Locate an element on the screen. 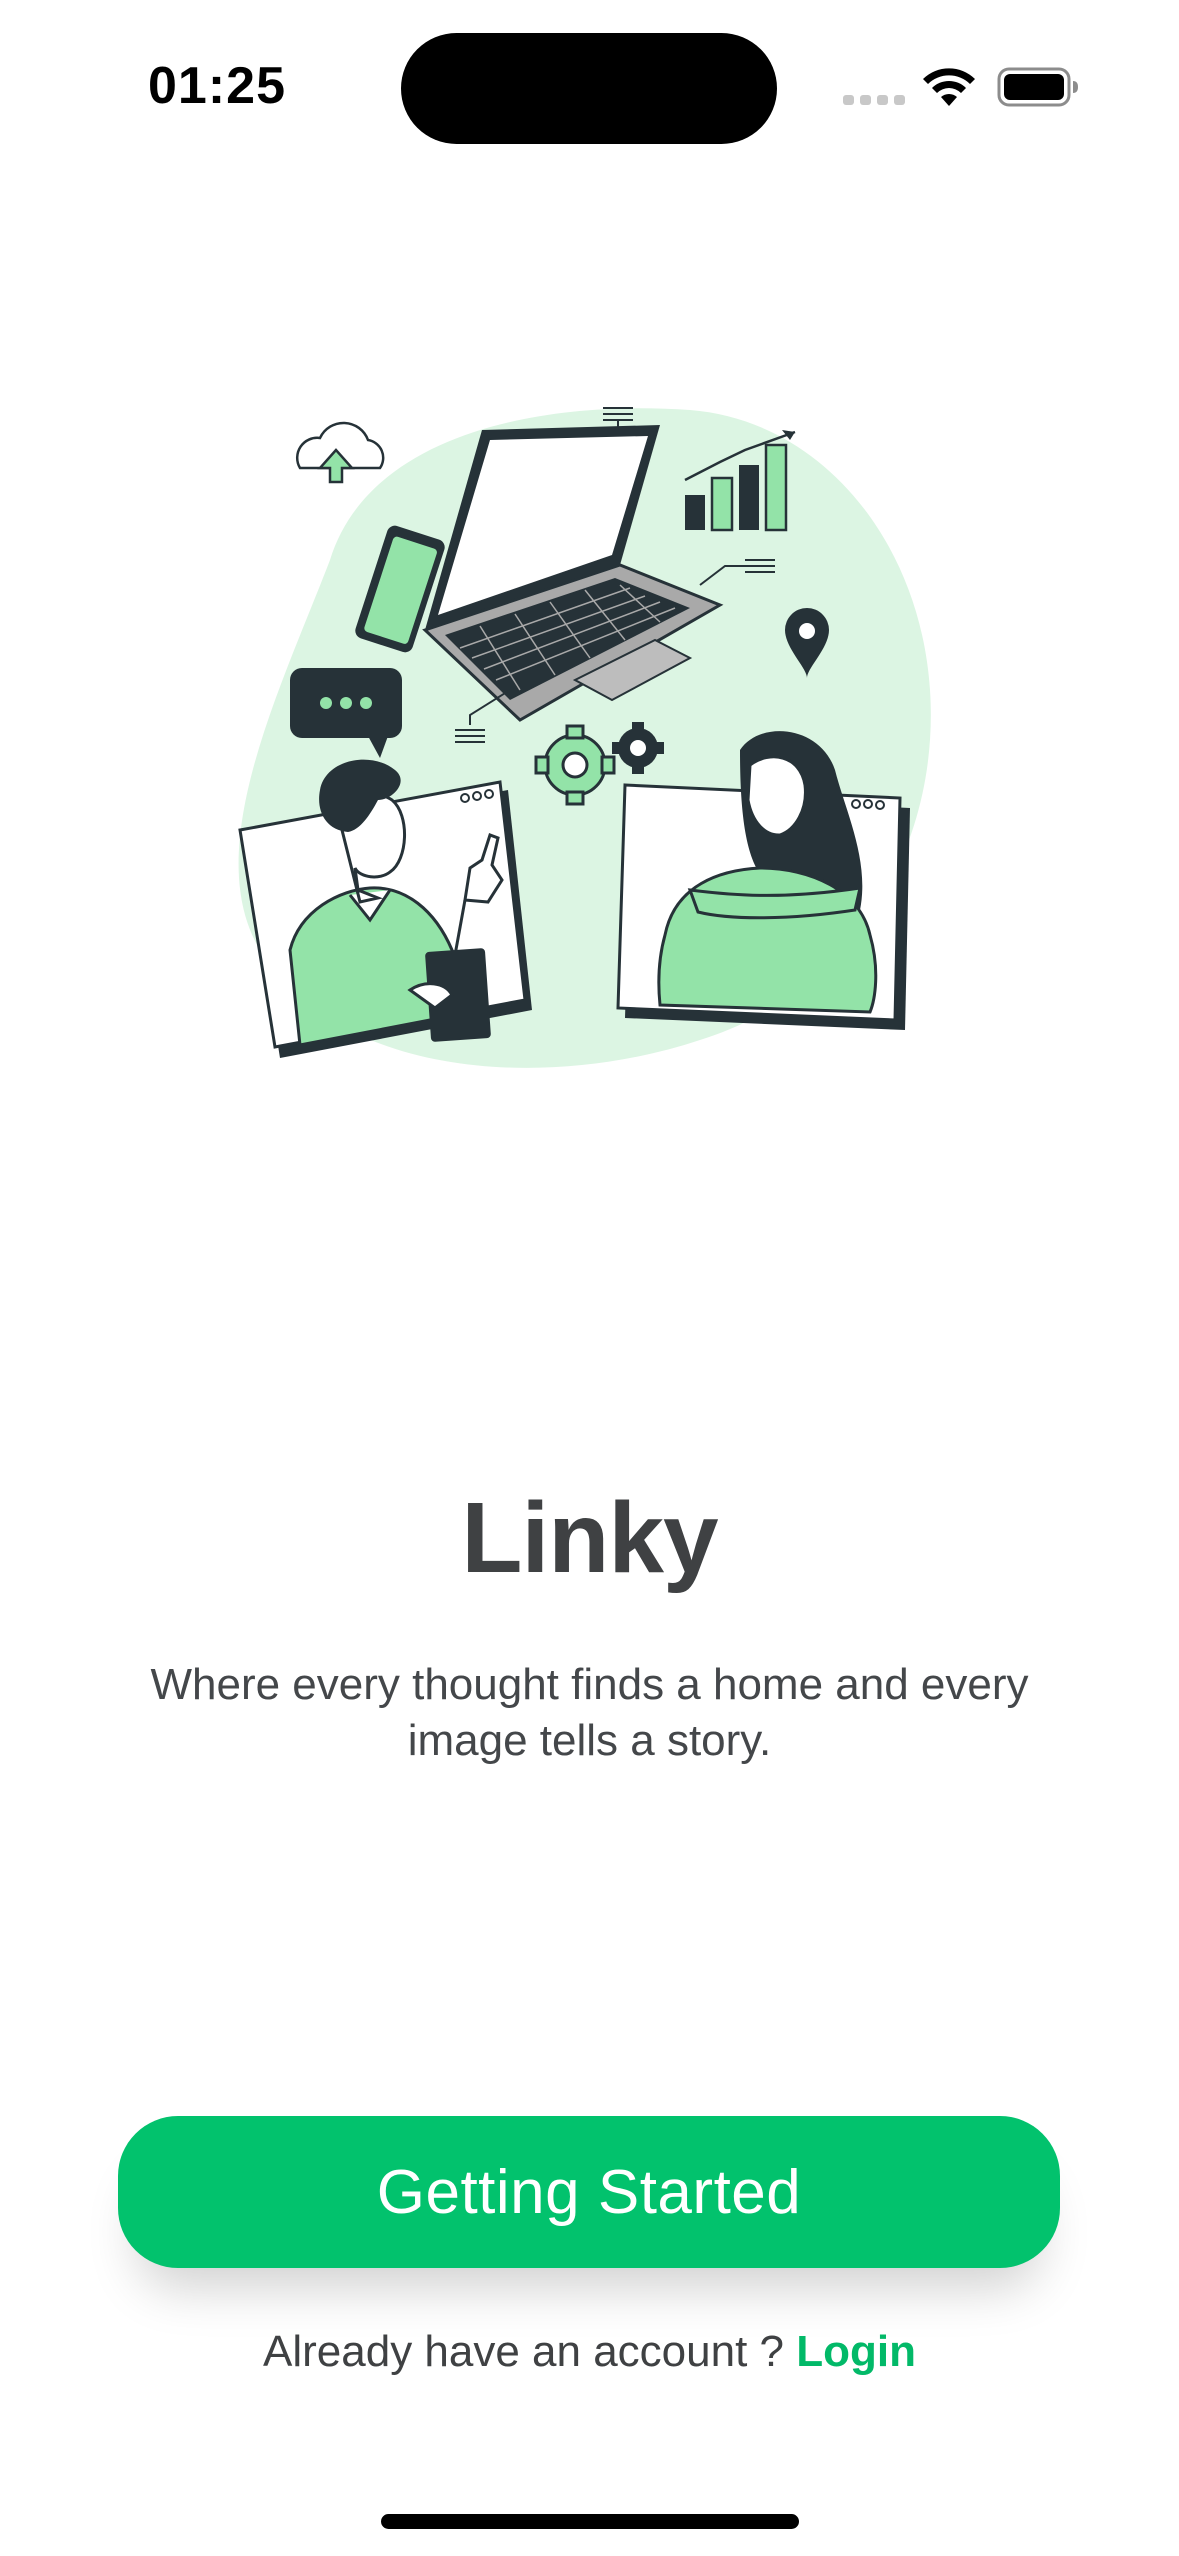  status-bar: 01:25 is located at coordinates (589, 85).